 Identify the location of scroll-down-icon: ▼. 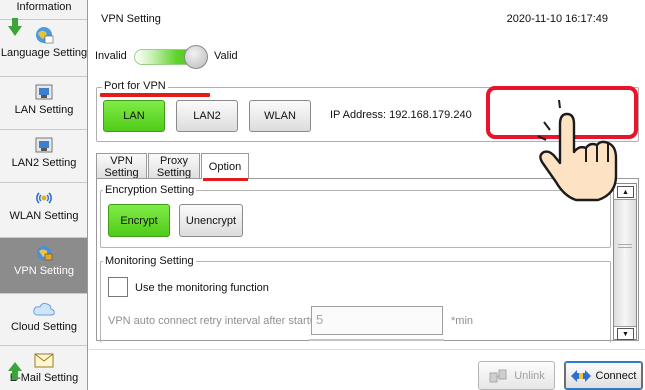
(625, 334).